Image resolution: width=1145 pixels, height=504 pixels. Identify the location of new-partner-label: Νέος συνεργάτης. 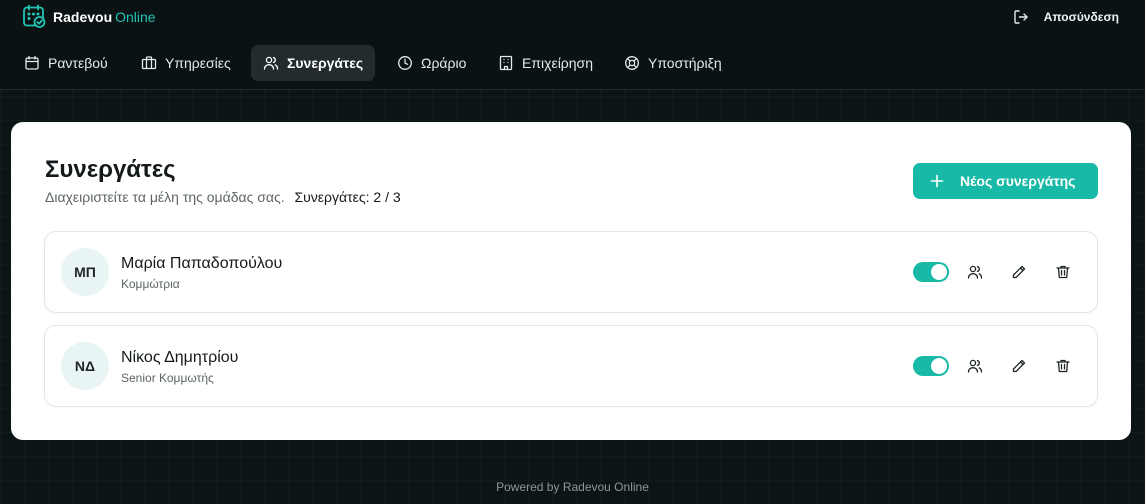
(1018, 181).